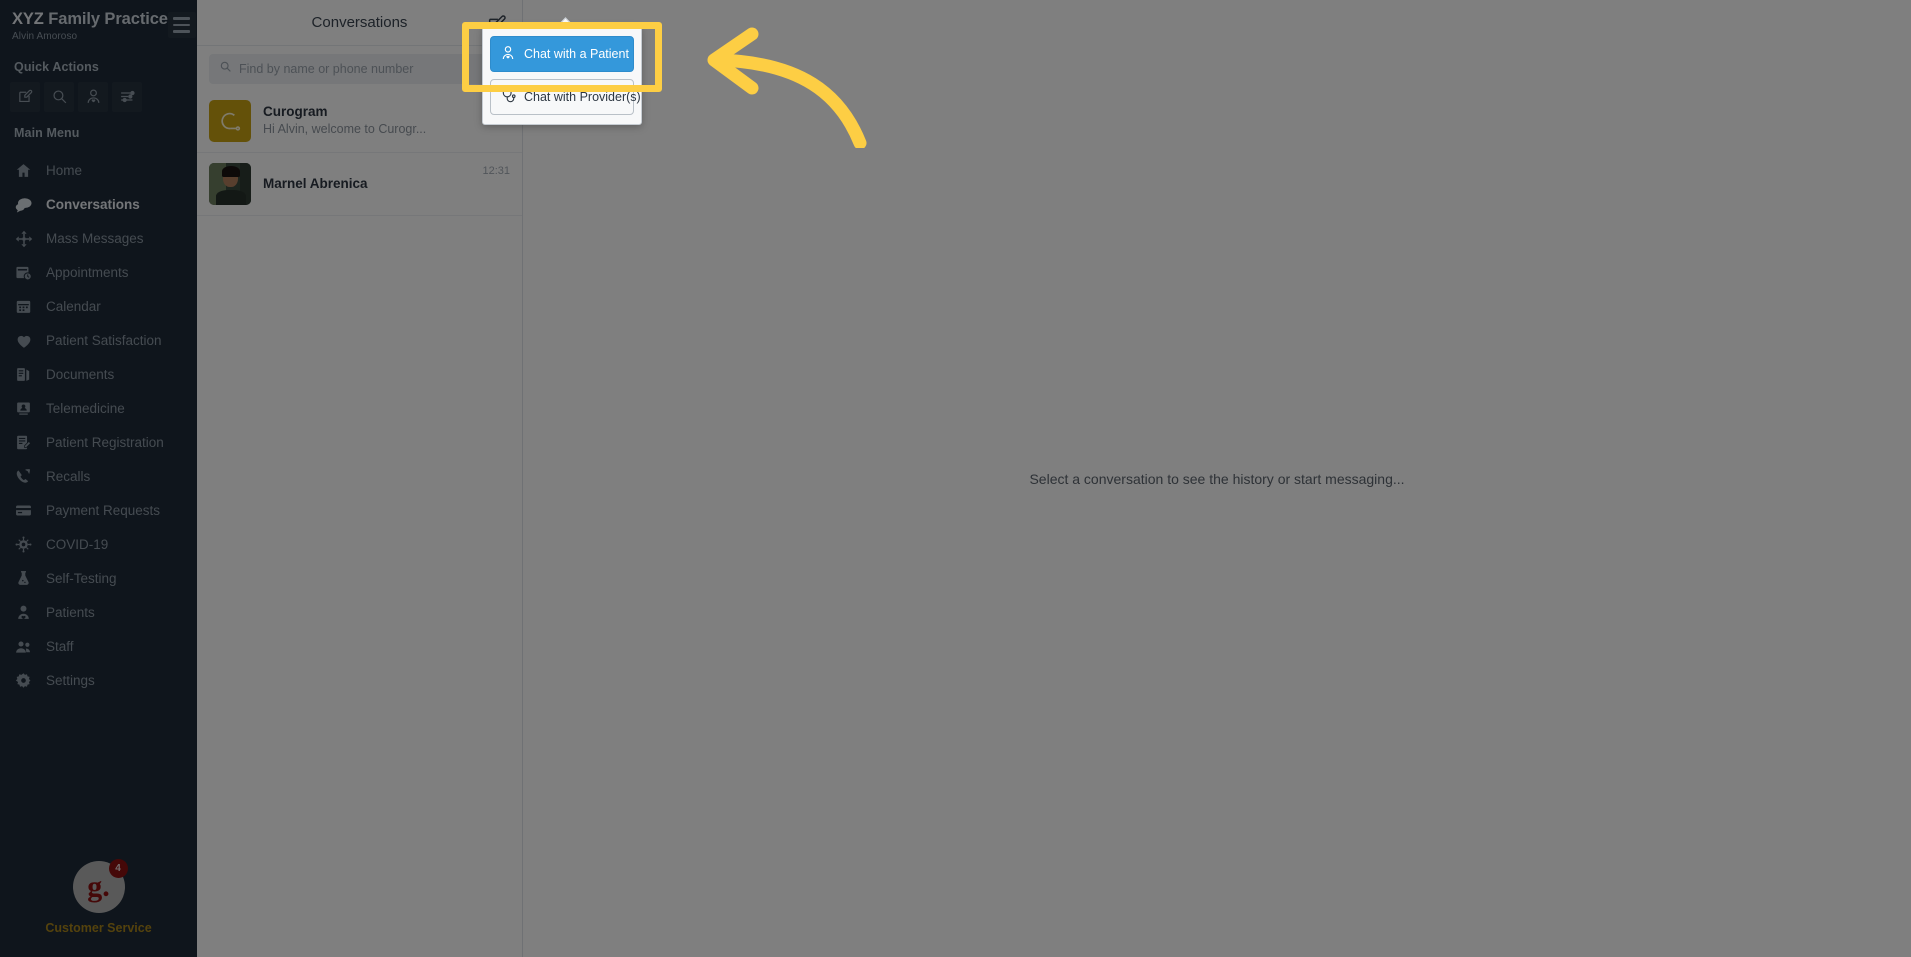 The width and height of the screenshot is (1911, 957). I want to click on sidebar-item-appointments: Appointments, so click(98, 273).